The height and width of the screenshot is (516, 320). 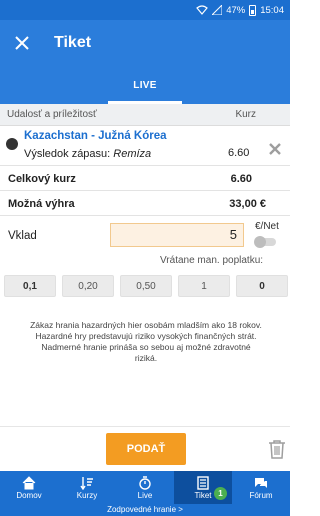 I want to click on nav-forum: Fórum, so click(x=261, y=487).